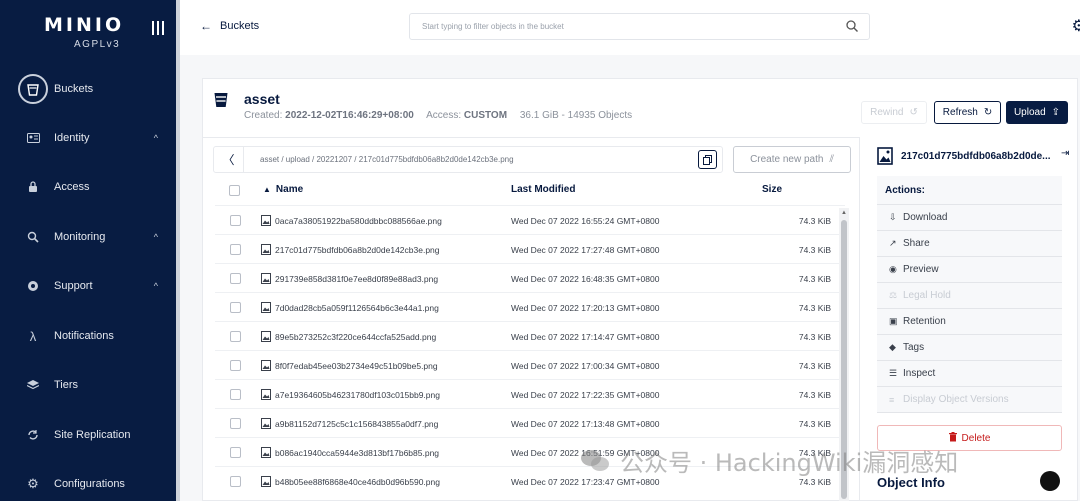 Image resolution: width=1080 pixels, height=501 pixels. What do you see at coordinates (178, 250) in the screenshot?
I see `sidebar-scrollbar` at bounding box center [178, 250].